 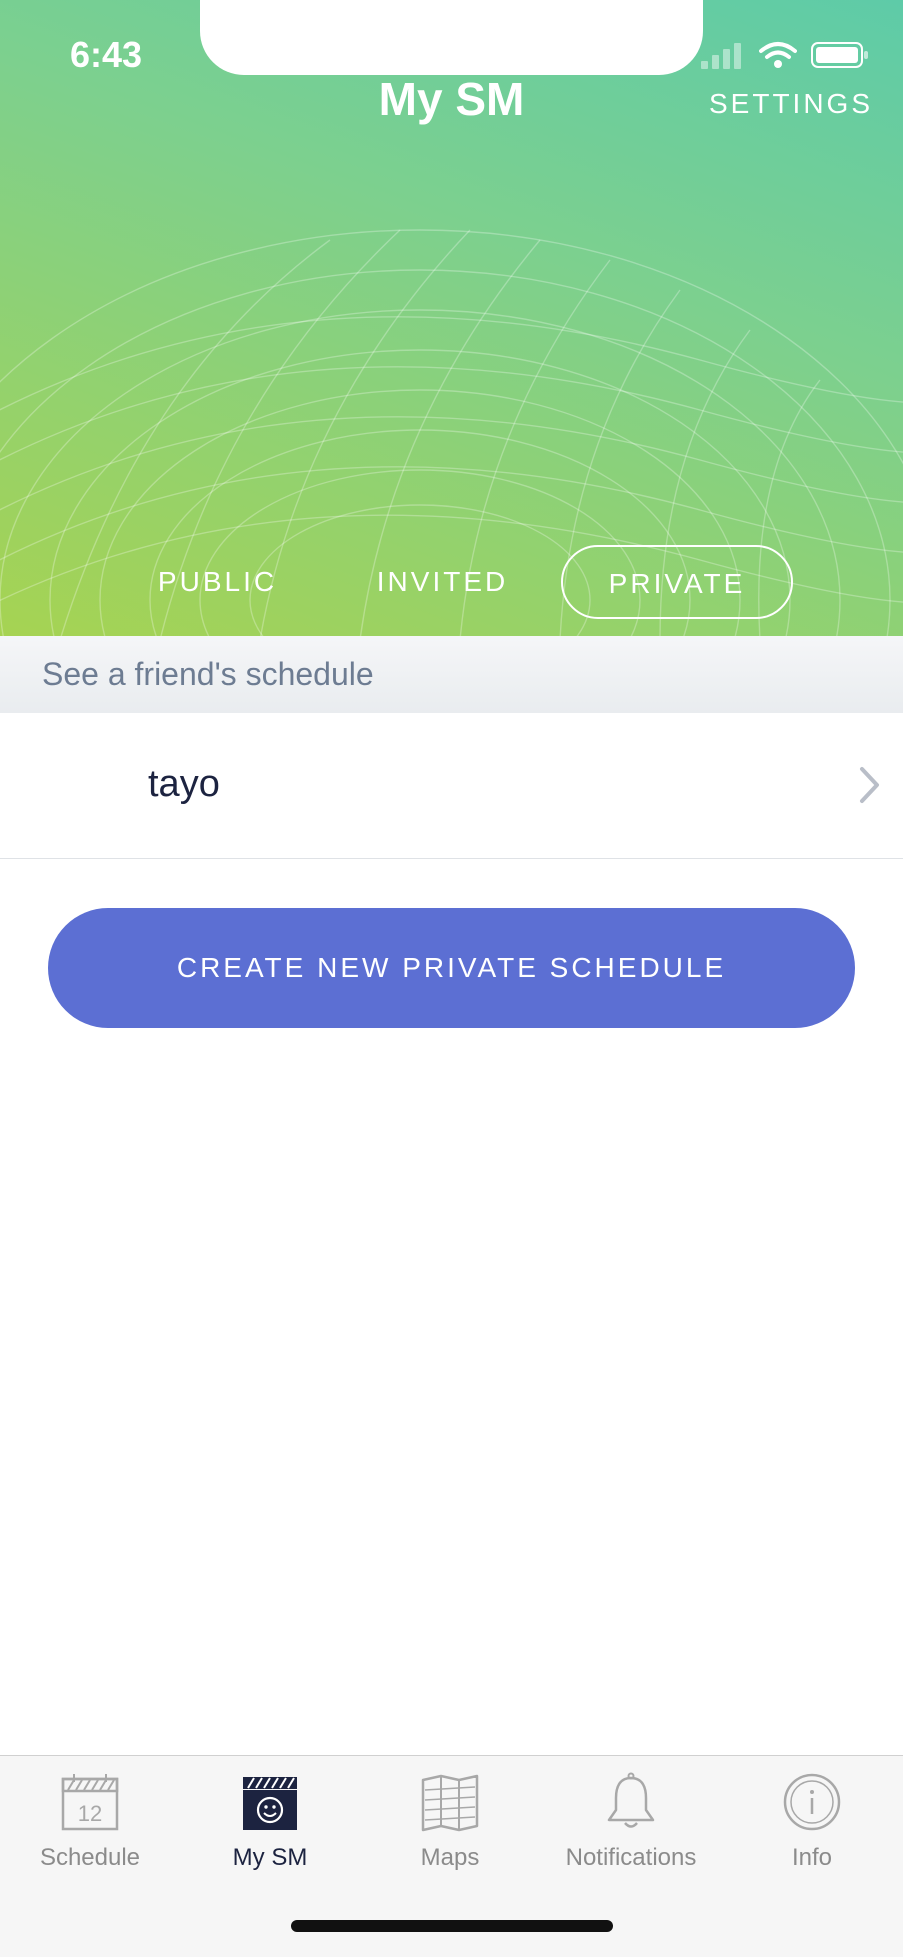 I want to click on my-schedule-icon, so click(x=270, y=1803).